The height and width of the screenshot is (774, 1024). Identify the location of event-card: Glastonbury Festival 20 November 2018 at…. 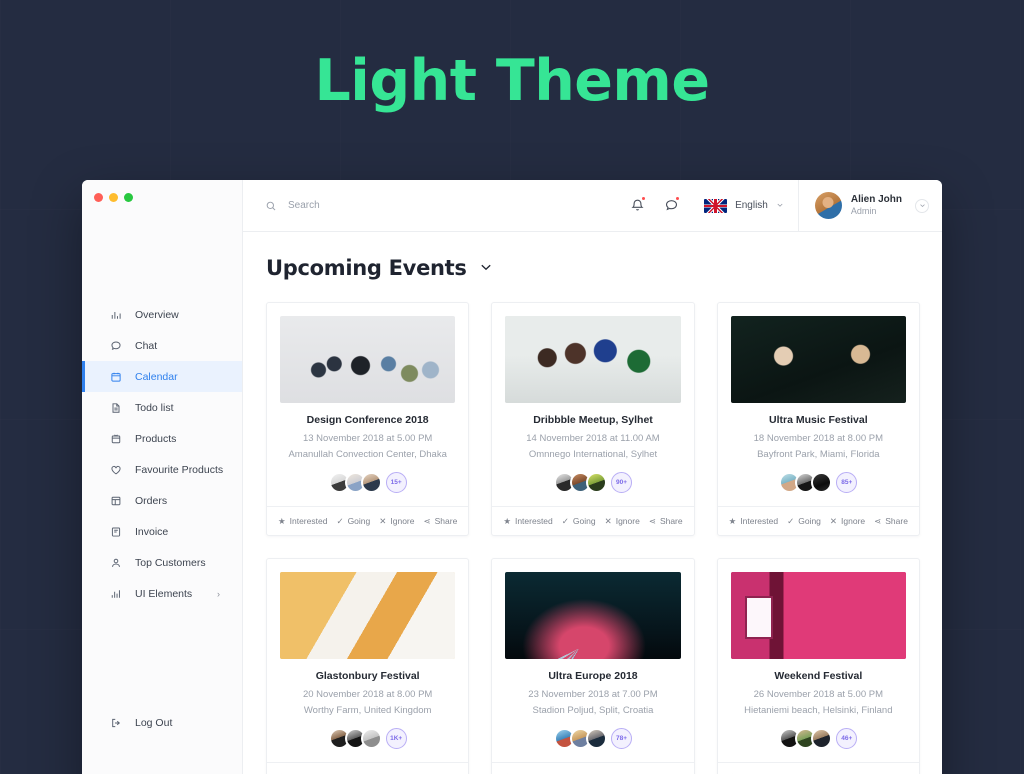
(368, 666).